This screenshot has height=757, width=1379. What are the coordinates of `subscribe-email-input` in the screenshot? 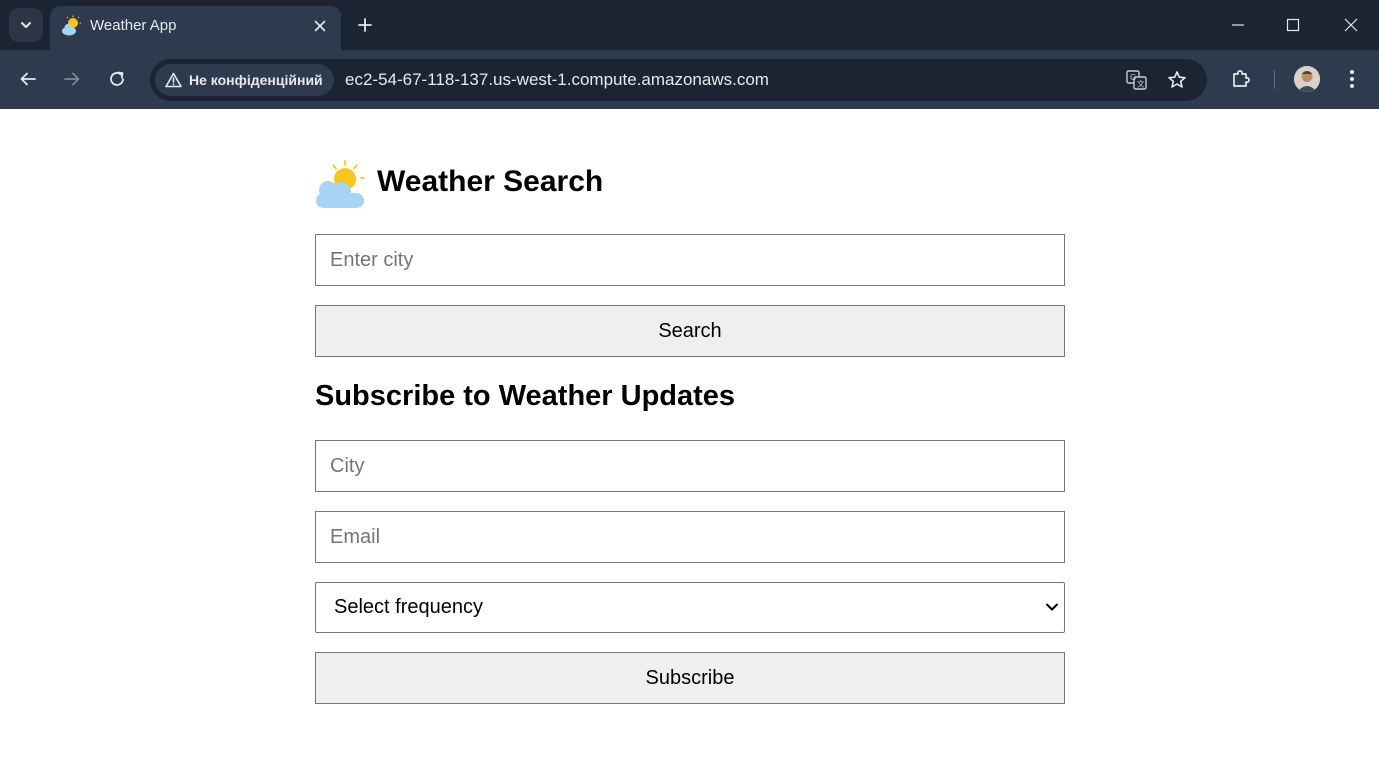 It's located at (690, 537).